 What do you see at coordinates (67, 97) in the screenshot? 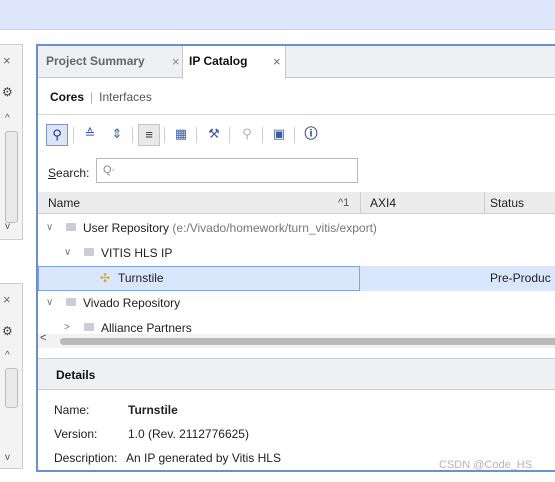
I see `subtab-cores: Cores` at bounding box center [67, 97].